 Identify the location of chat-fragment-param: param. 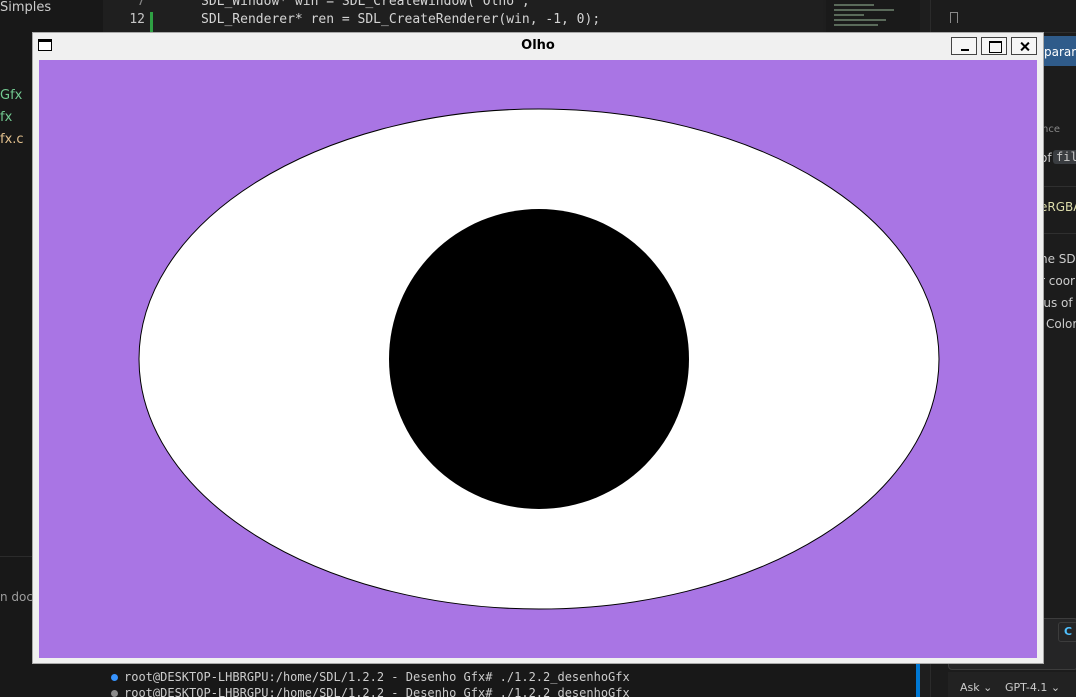
(1060, 52).